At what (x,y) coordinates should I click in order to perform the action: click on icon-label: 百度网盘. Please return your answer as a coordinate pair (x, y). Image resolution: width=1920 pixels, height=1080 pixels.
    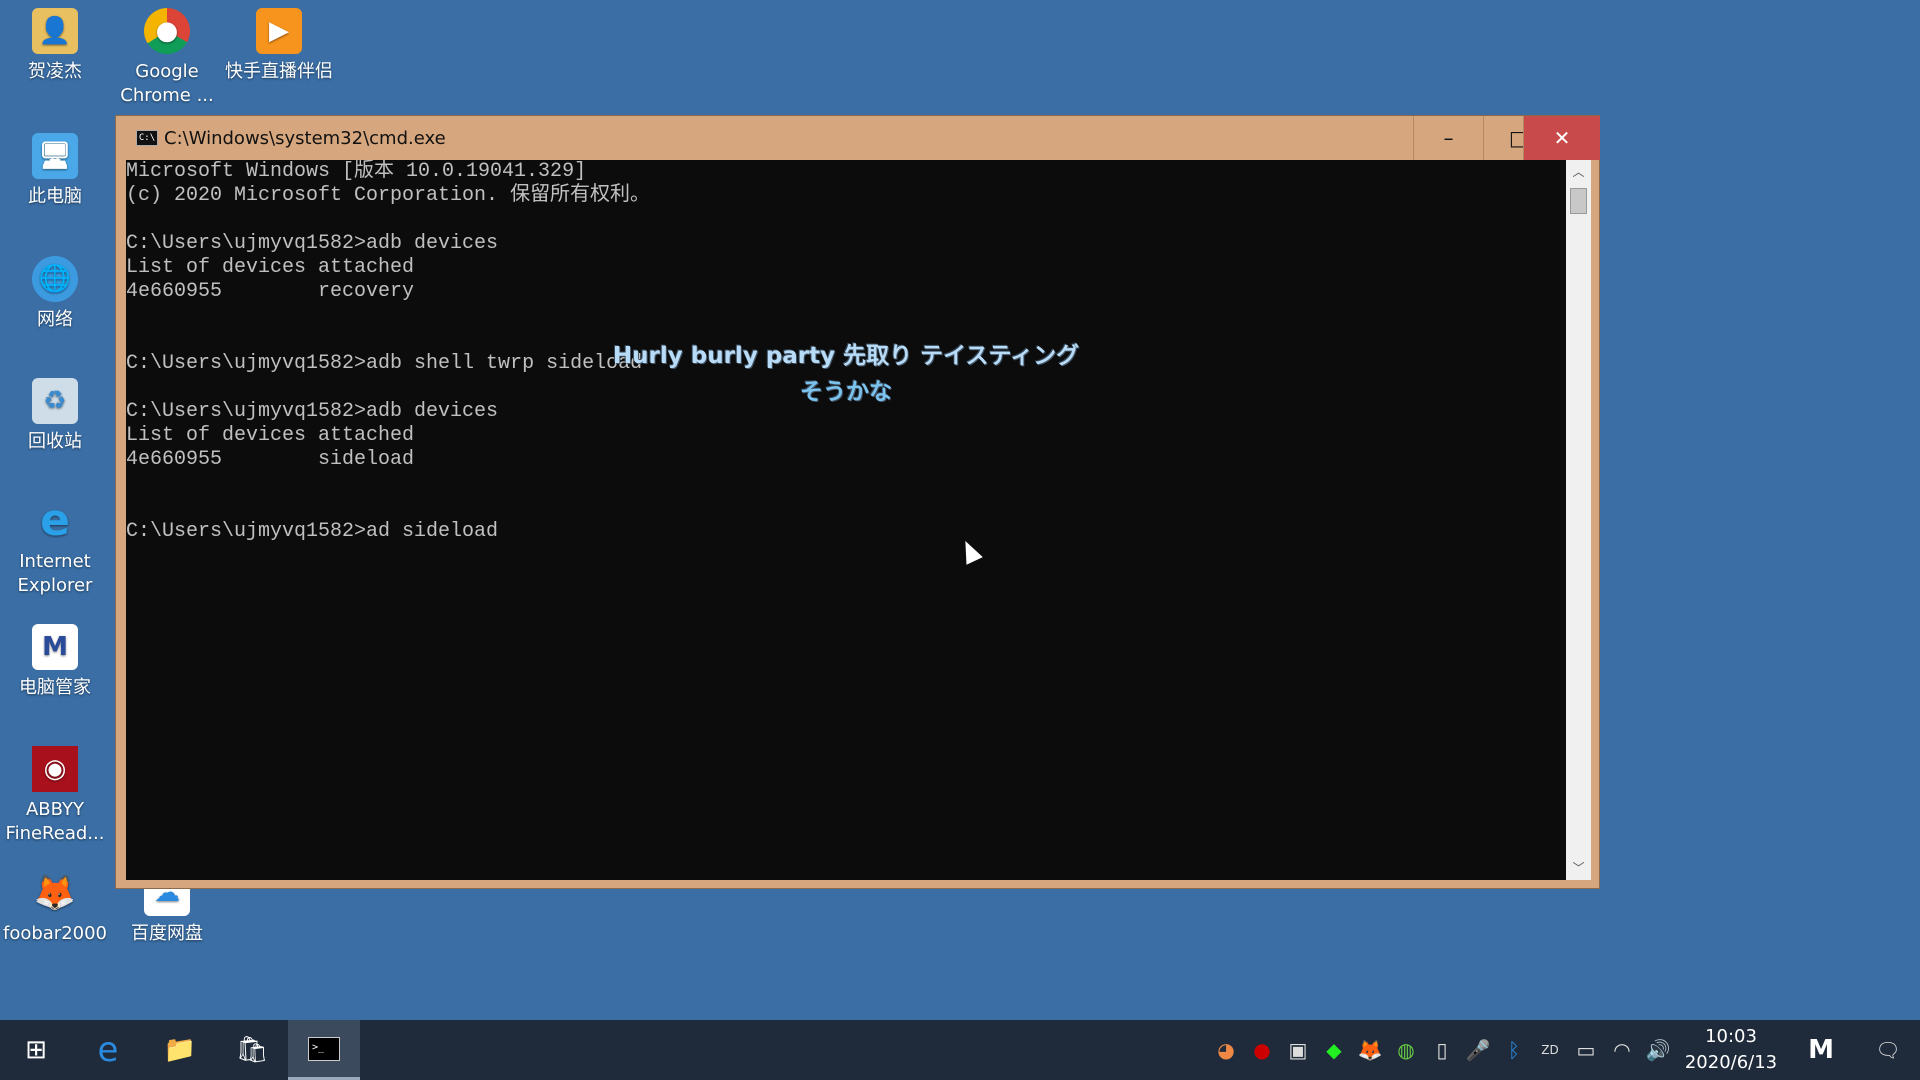
    Looking at the image, I should click on (167, 933).